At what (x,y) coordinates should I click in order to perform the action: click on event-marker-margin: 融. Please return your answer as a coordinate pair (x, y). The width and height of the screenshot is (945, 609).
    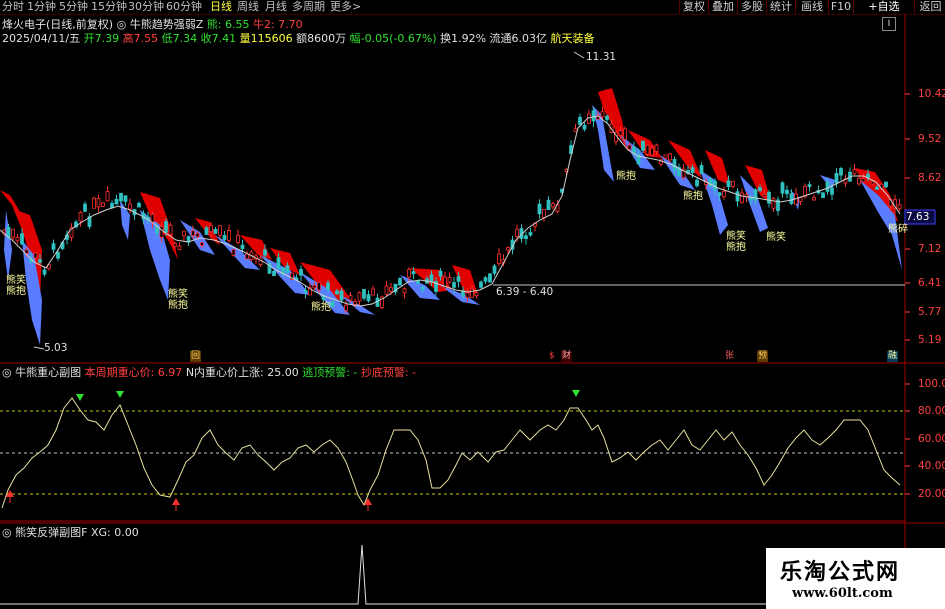
    Looking at the image, I should click on (893, 356).